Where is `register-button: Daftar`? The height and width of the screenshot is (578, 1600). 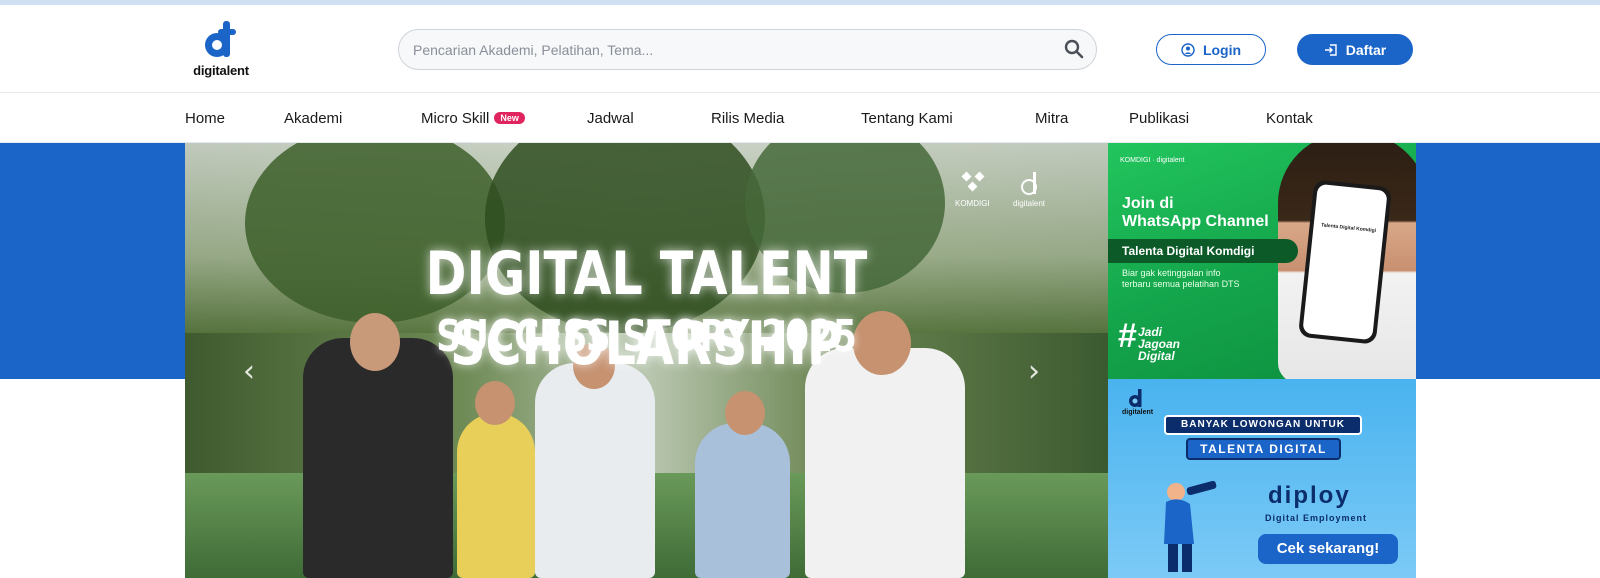
register-button: Daftar is located at coordinates (1355, 49).